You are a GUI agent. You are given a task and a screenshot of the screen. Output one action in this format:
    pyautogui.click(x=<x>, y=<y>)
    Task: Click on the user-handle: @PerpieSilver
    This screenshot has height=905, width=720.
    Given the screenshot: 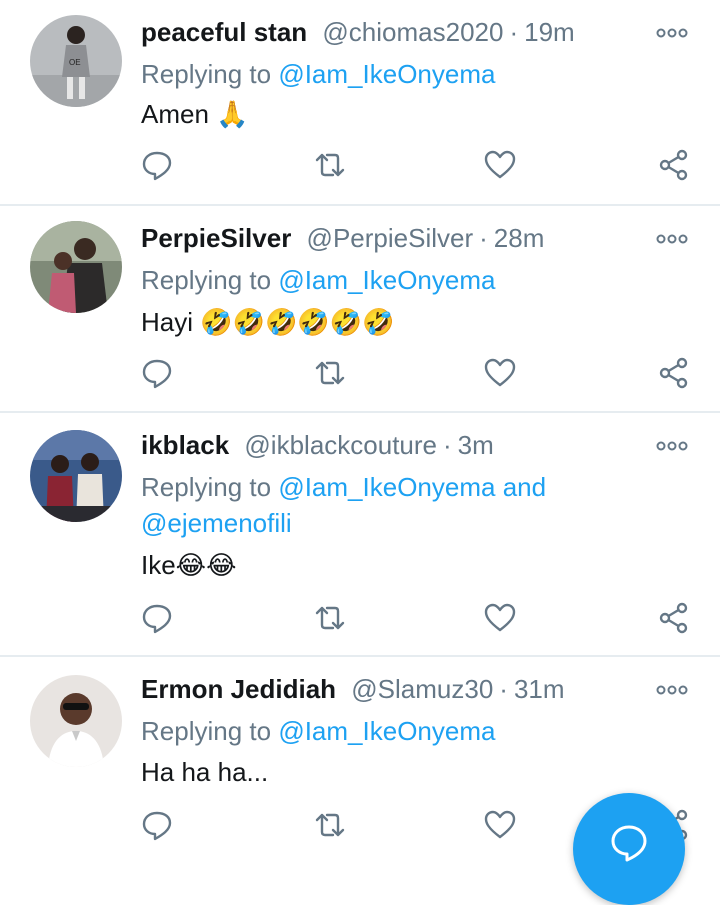 What is the action you would take?
    pyautogui.click(x=390, y=238)
    